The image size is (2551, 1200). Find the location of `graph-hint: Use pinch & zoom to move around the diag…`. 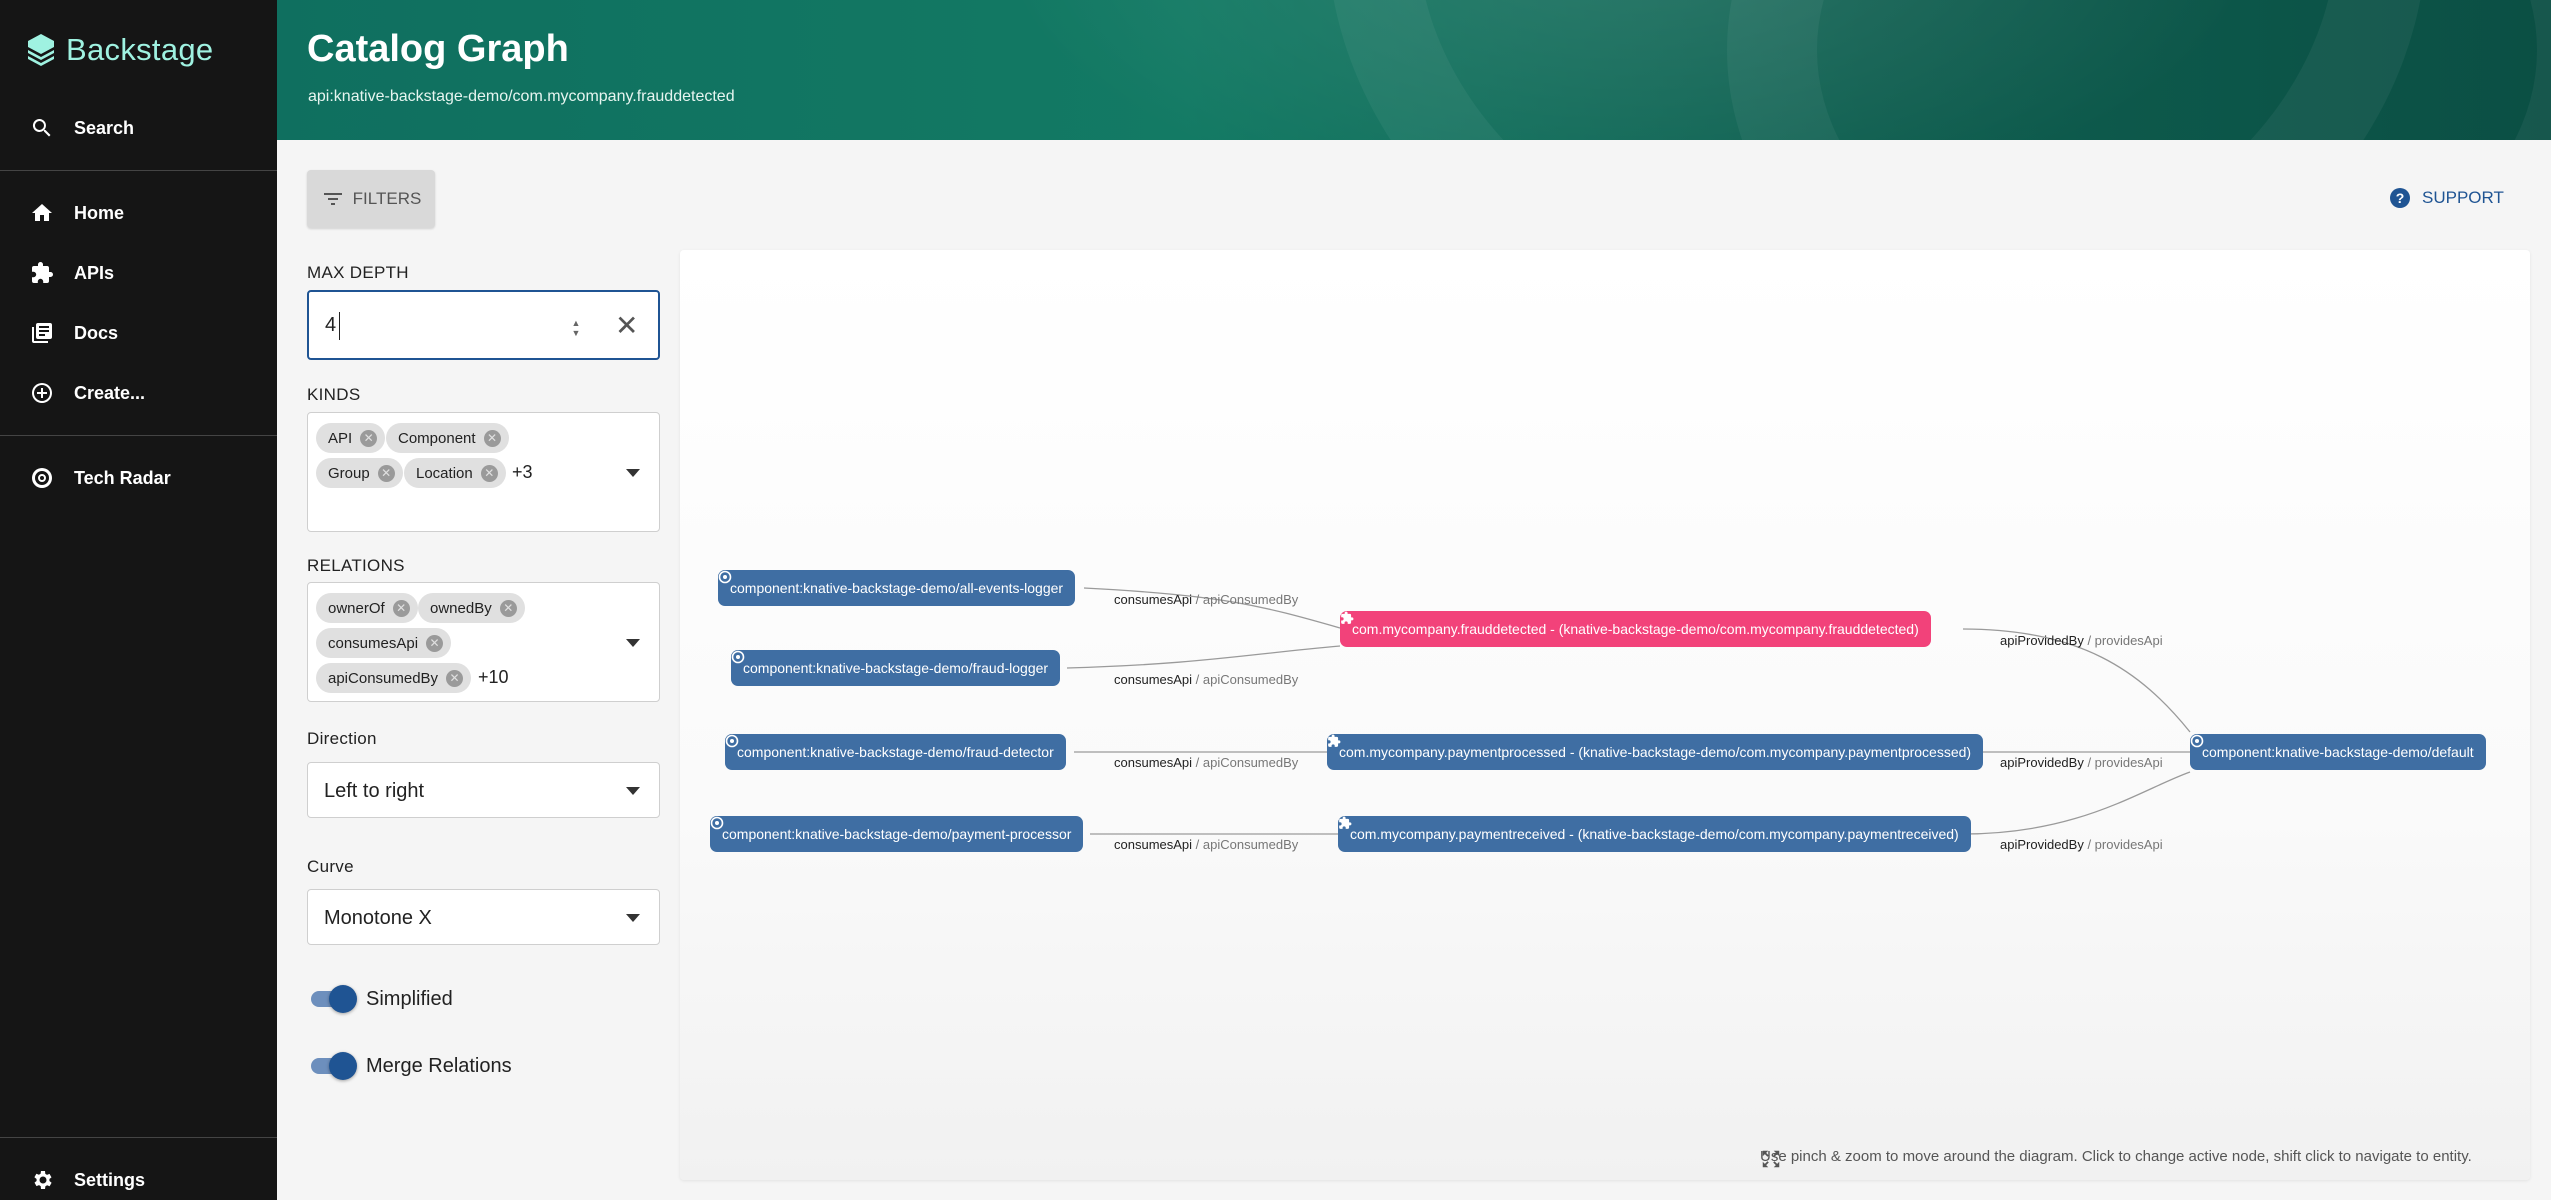

graph-hint: Use pinch & zoom to move around the diag… is located at coordinates (2116, 1158).